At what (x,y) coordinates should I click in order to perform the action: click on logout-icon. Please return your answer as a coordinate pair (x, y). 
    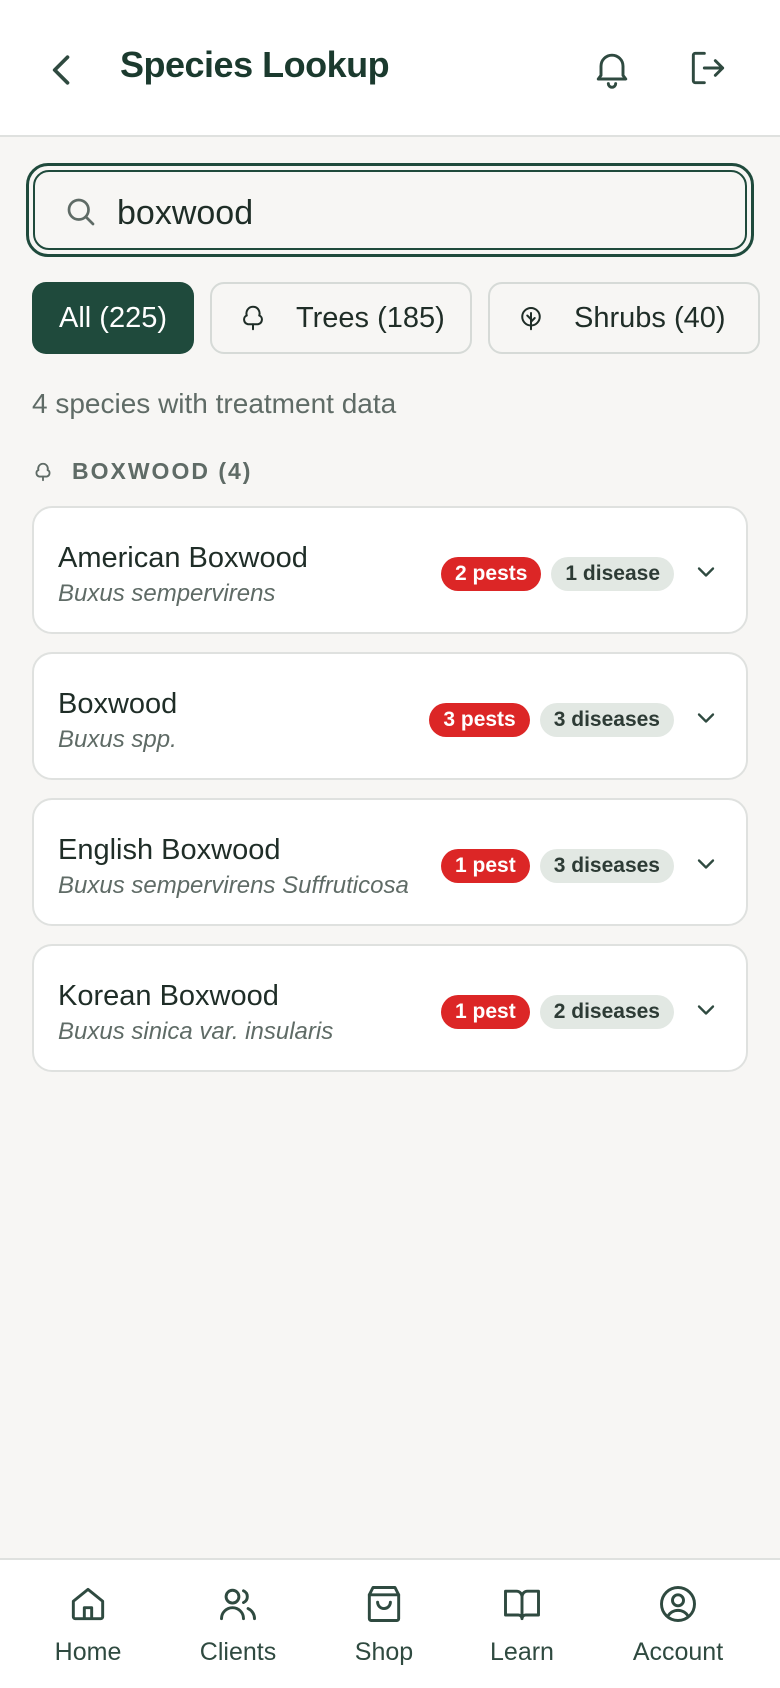
    Looking at the image, I should click on (708, 68).